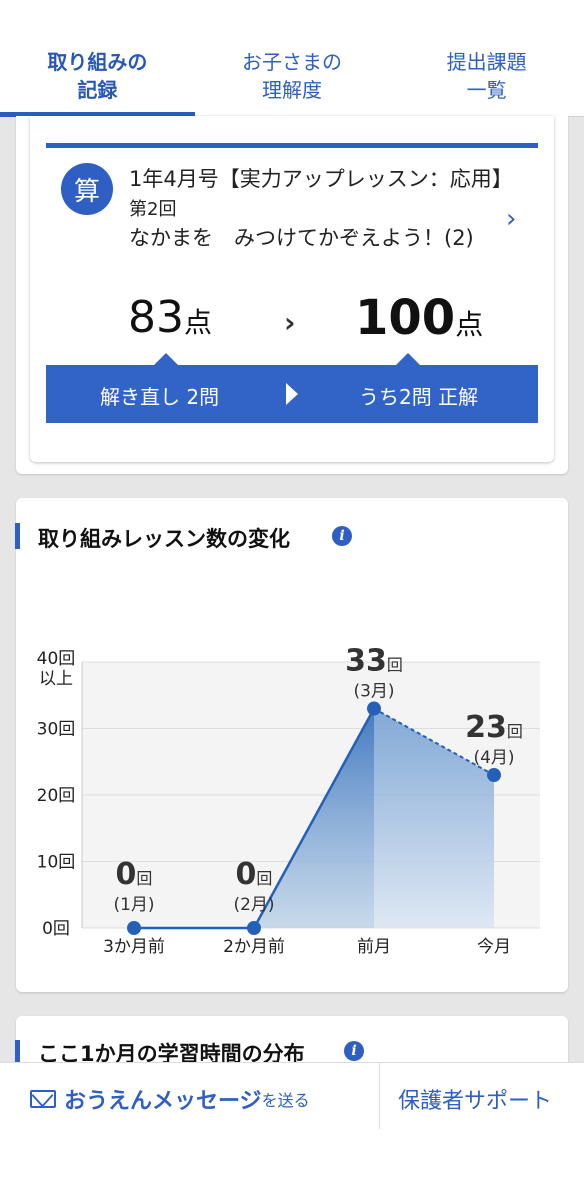  Describe the element at coordinates (56, 679) in the screenshot. I see `y-tick-label-line2: 以上` at that location.